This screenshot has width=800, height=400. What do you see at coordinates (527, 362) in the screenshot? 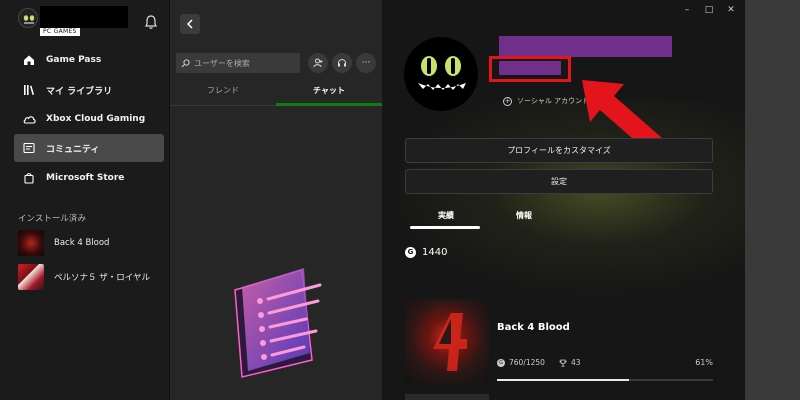
I see `game-score: 760/1250` at bounding box center [527, 362].